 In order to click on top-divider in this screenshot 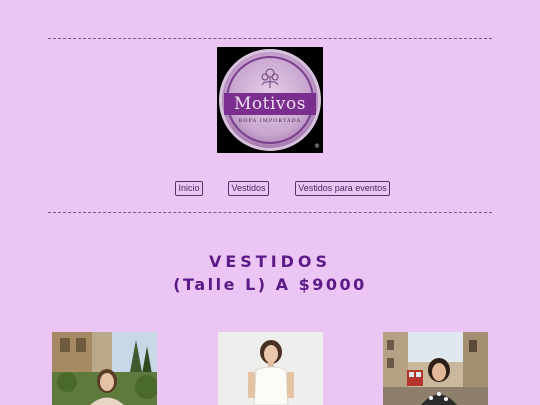, I will do `click(270, 38)`.